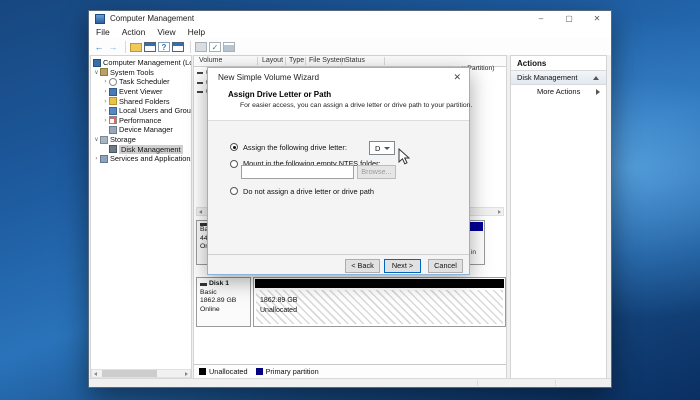 Image resolution: width=700 pixels, height=400 pixels. I want to click on legend-primary-partition-label: Primary partition, so click(292, 371).